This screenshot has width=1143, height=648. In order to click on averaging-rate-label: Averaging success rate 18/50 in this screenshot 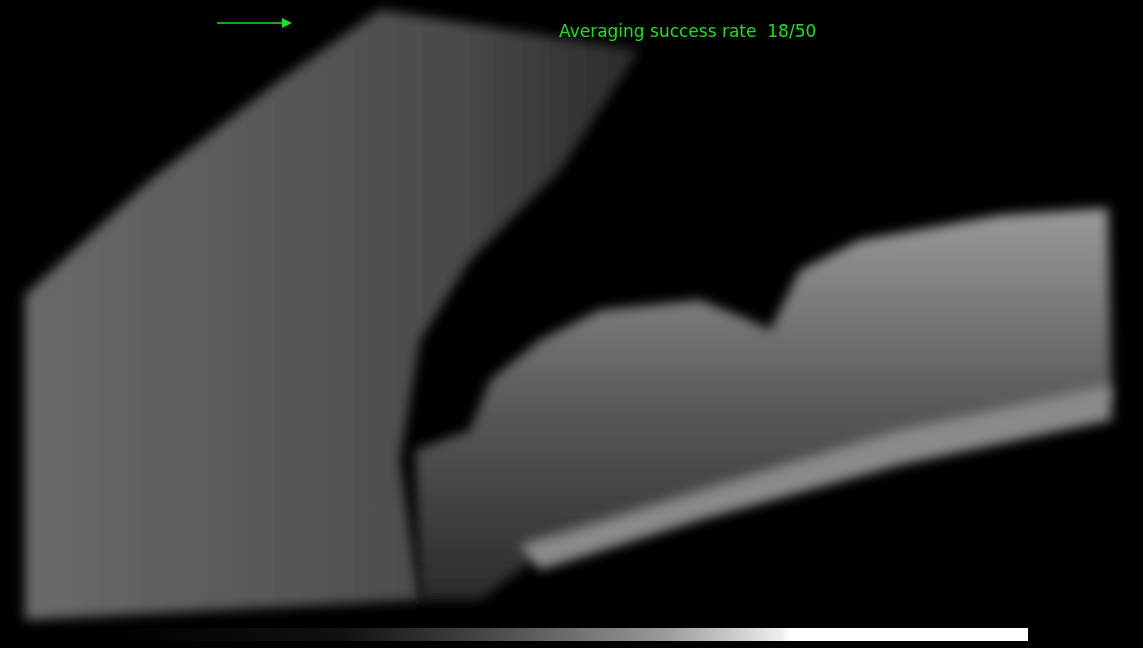, I will do `click(688, 31)`.